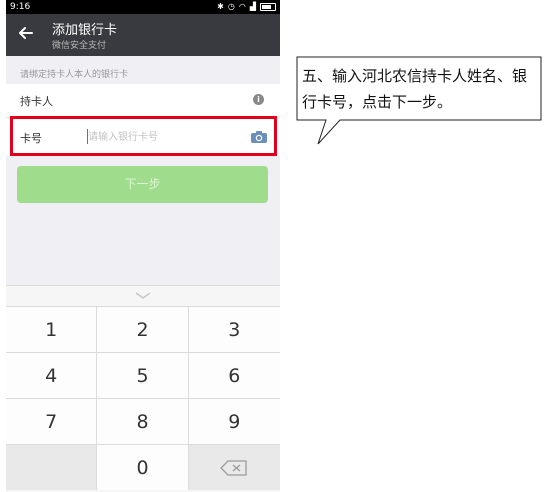 This screenshot has height=492, width=545. Describe the element at coordinates (79, 46) in the screenshot. I see `page-subtitle: 微信安全支付` at that location.